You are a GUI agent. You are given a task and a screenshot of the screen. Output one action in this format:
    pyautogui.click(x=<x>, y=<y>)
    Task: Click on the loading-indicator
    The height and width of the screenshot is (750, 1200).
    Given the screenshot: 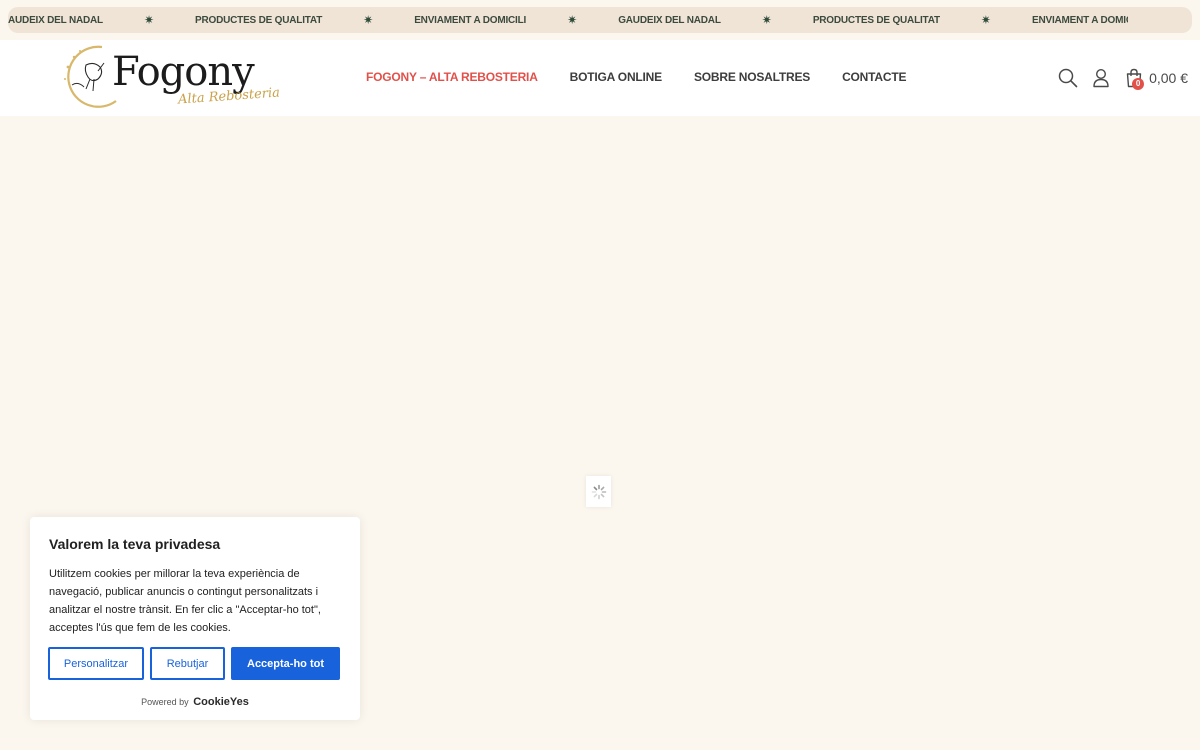 What is the action you would take?
    pyautogui.click(x=598, y=491)
    